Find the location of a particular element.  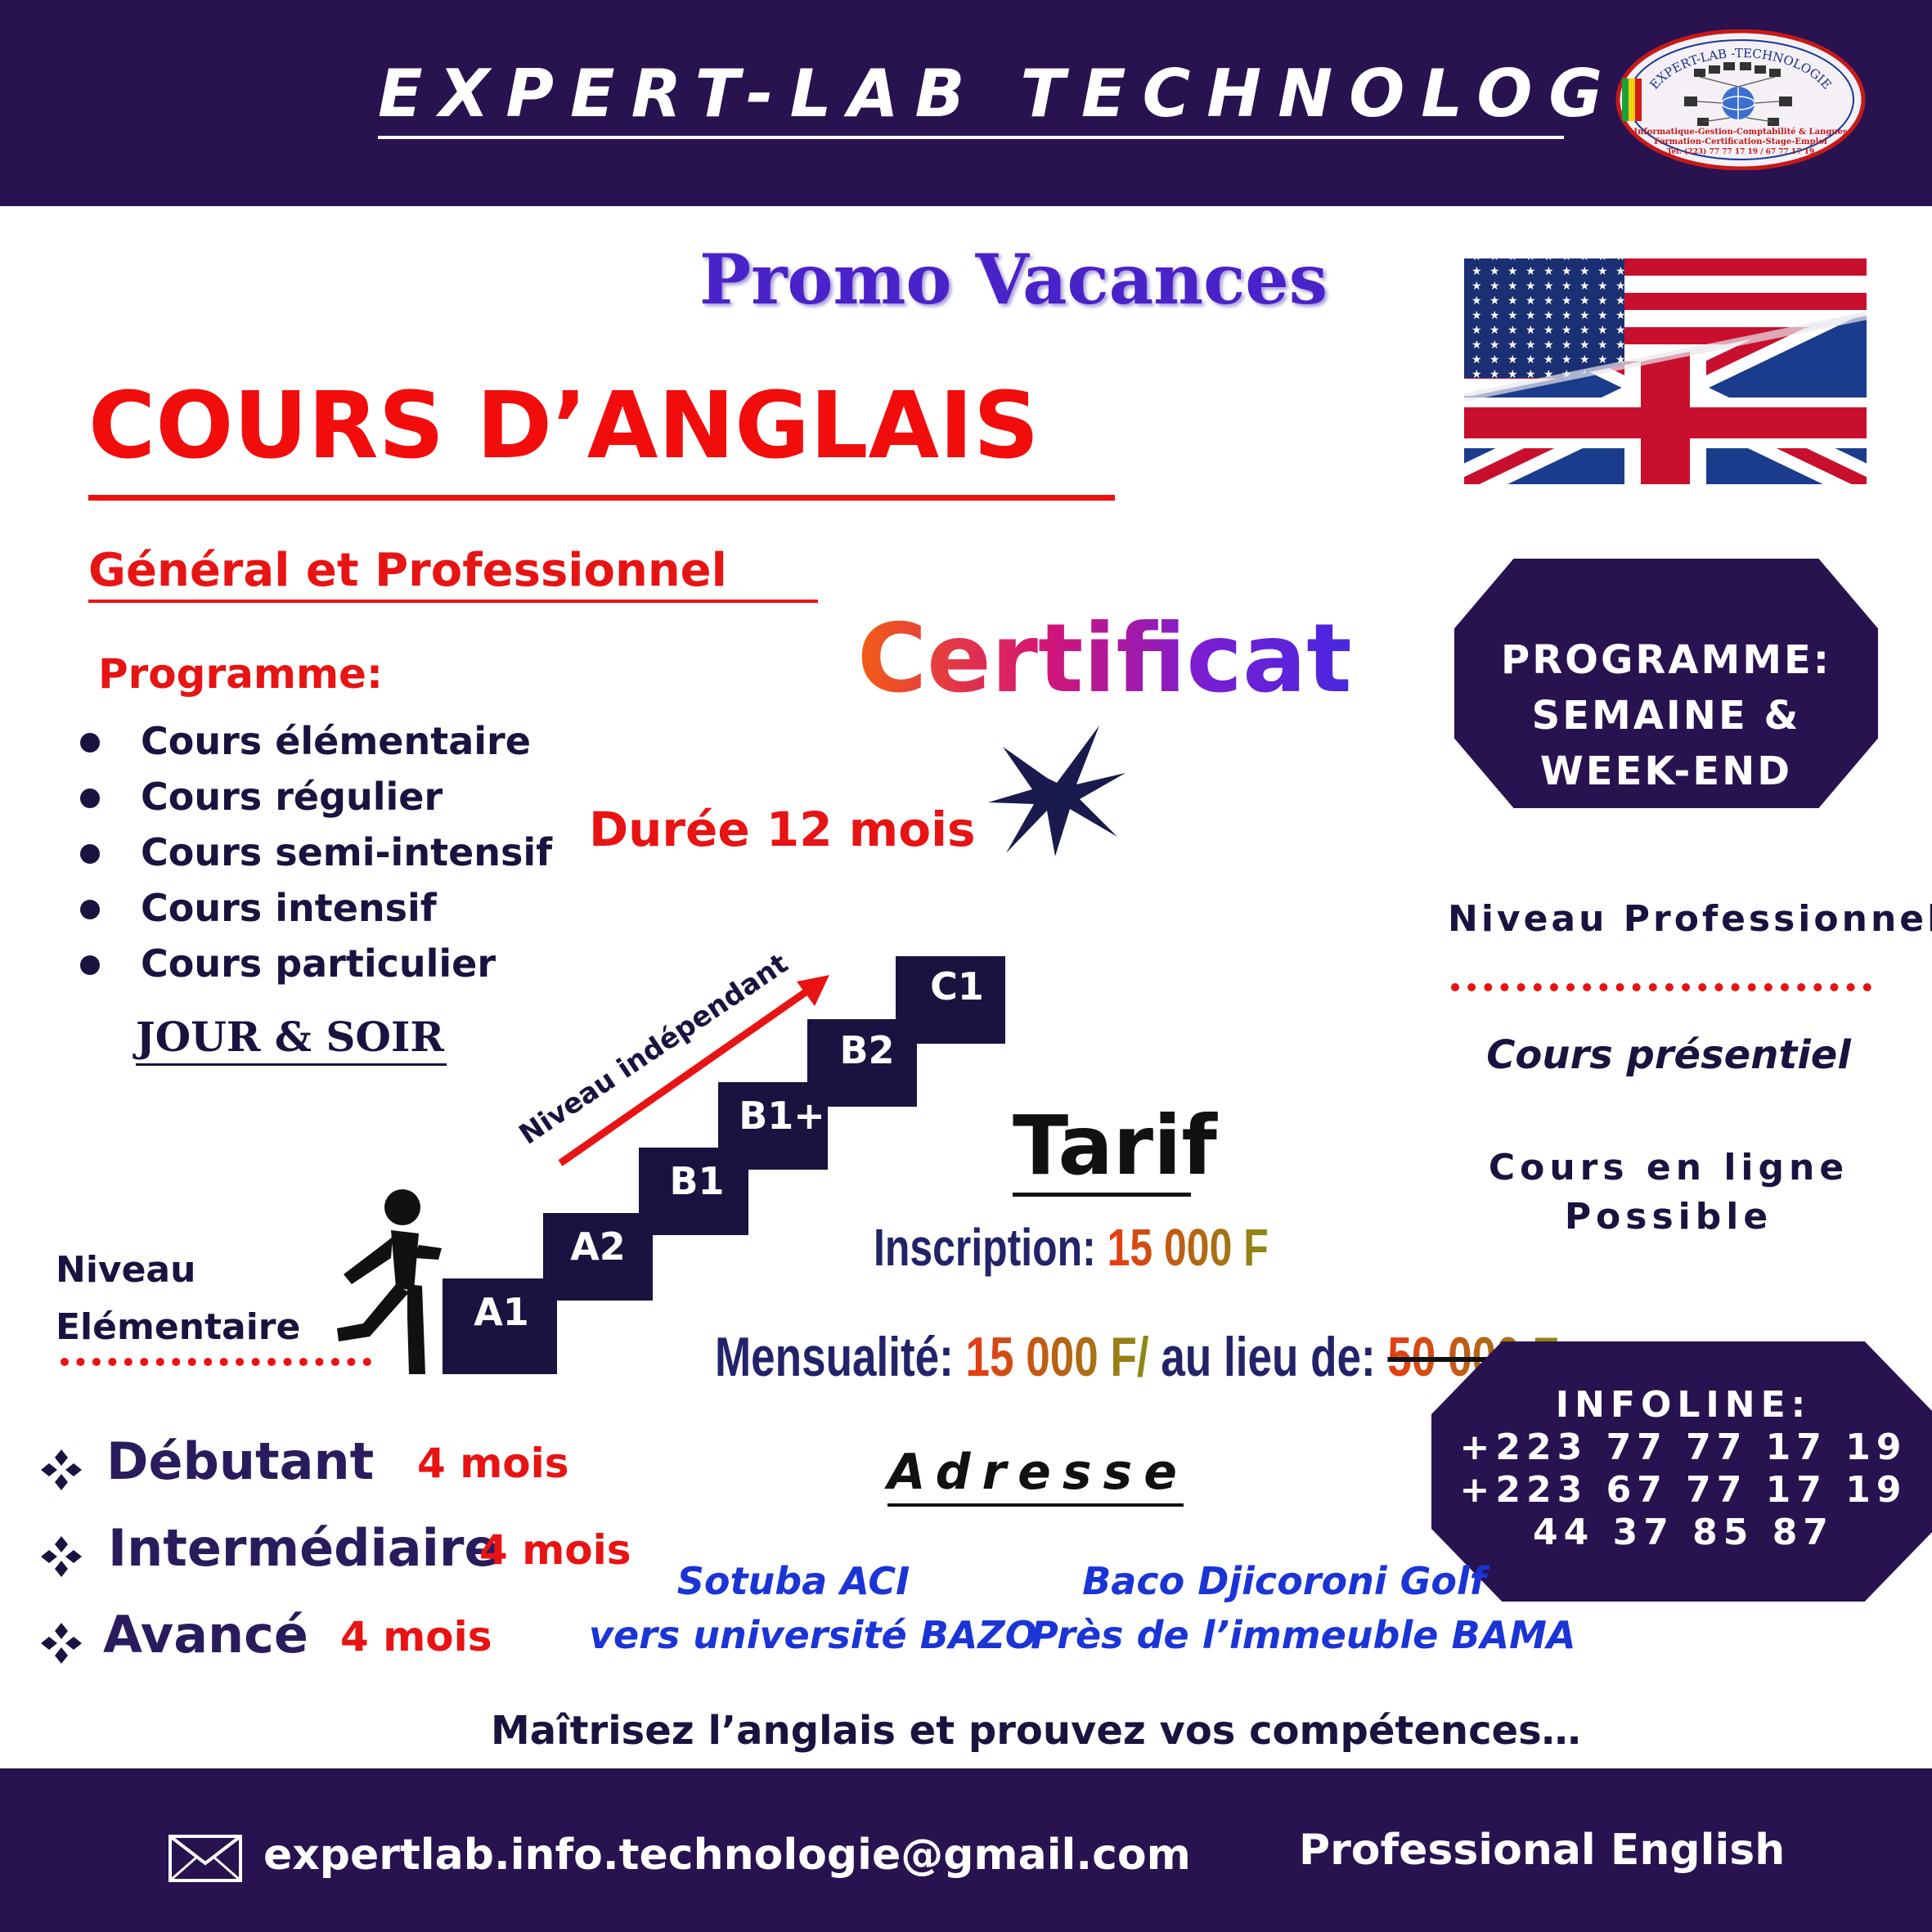

svg-text:Formation-Certification-Stage-: Formation-Certification-Stage-Emploi is located at coordinates (1740, 141).